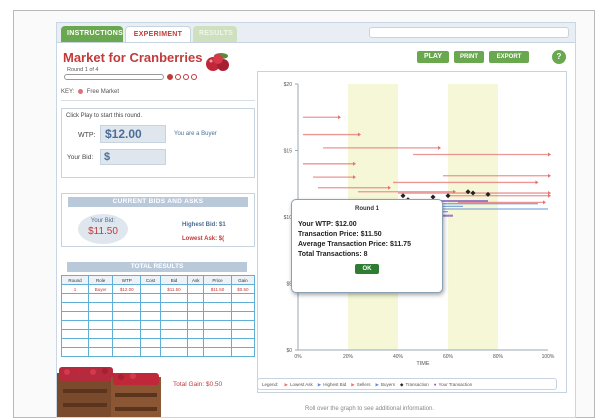 The height and width of the screenshot is (418, 603). I want to click on highest-bid: Highest Bid: $1, so click(204, 225).